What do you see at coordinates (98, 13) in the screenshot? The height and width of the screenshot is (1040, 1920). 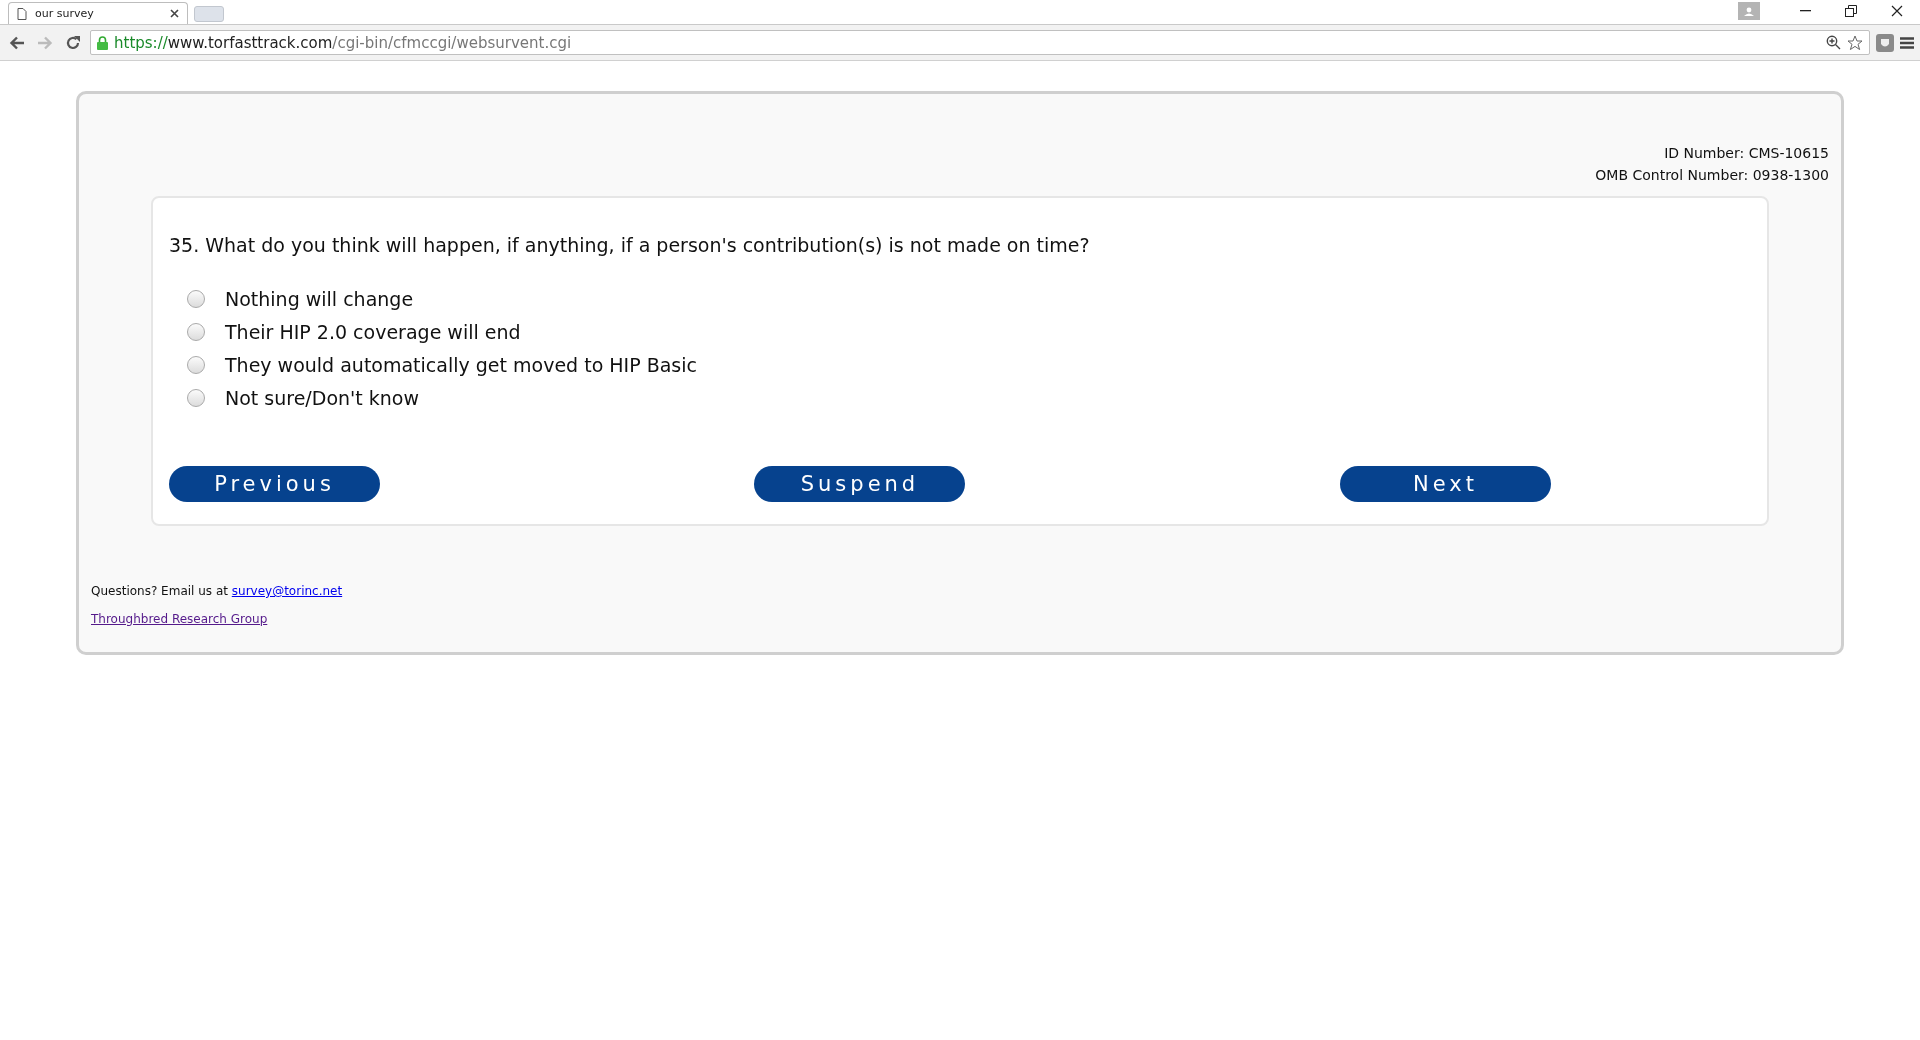 I see `browser-tab: our survey` at bounding box center [98, 13].